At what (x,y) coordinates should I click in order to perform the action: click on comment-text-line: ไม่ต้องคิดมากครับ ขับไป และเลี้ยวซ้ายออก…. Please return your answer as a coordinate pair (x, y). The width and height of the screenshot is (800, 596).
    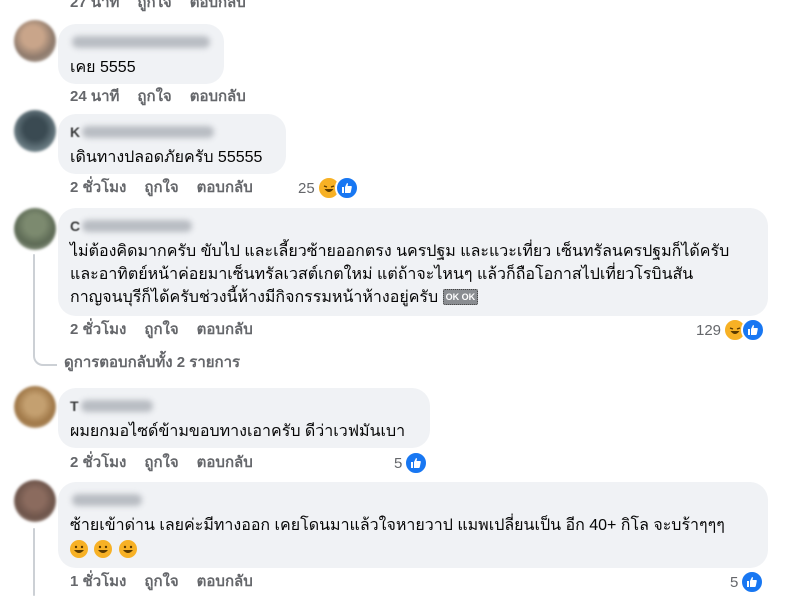
    Looking at the image, I should click on (400, 251).